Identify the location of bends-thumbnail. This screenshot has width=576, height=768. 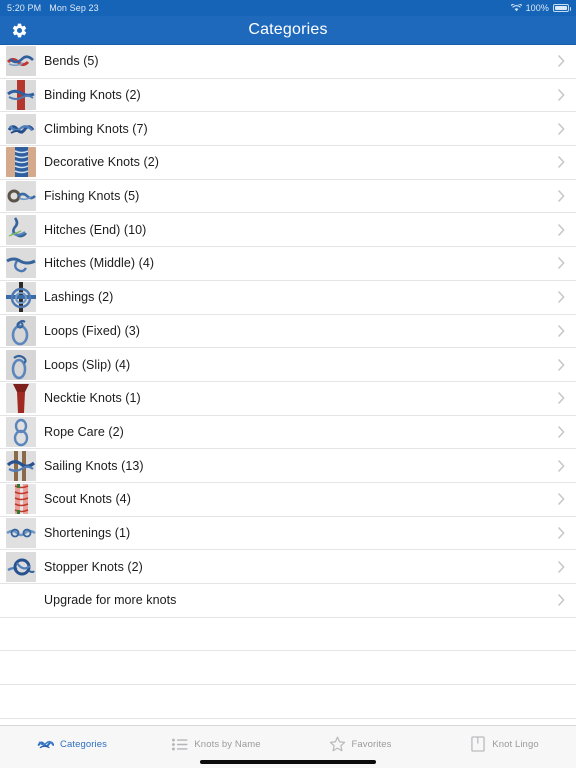
(21, 61).